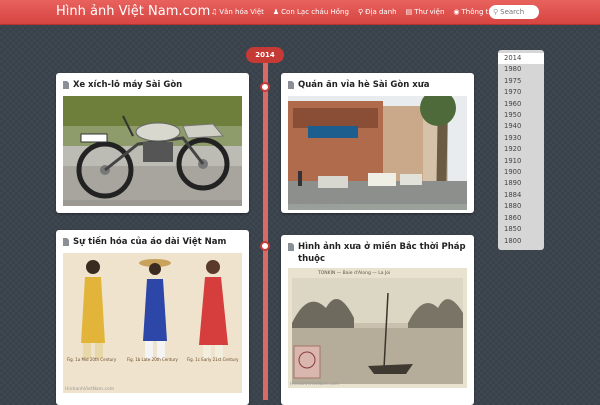 The width and height of the screenshot is (600, 405). I want to click on nav-thu-vien: ▤ Thư viện, so click(425, 12).